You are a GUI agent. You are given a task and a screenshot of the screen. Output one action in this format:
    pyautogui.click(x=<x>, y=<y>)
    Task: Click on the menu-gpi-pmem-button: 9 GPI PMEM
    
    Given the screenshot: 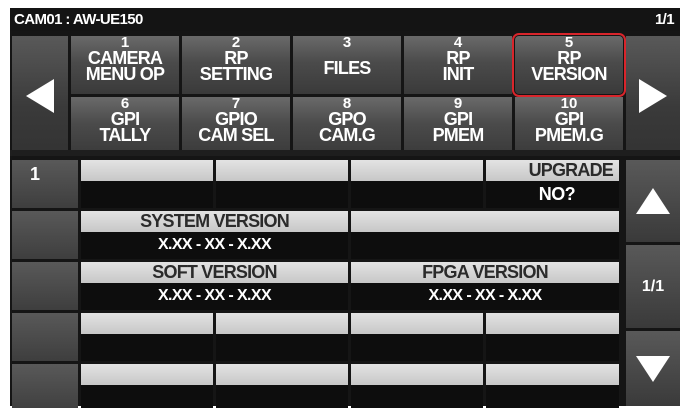 What is the action you would take?
    pyautogui.click(x=458, y=125)
    